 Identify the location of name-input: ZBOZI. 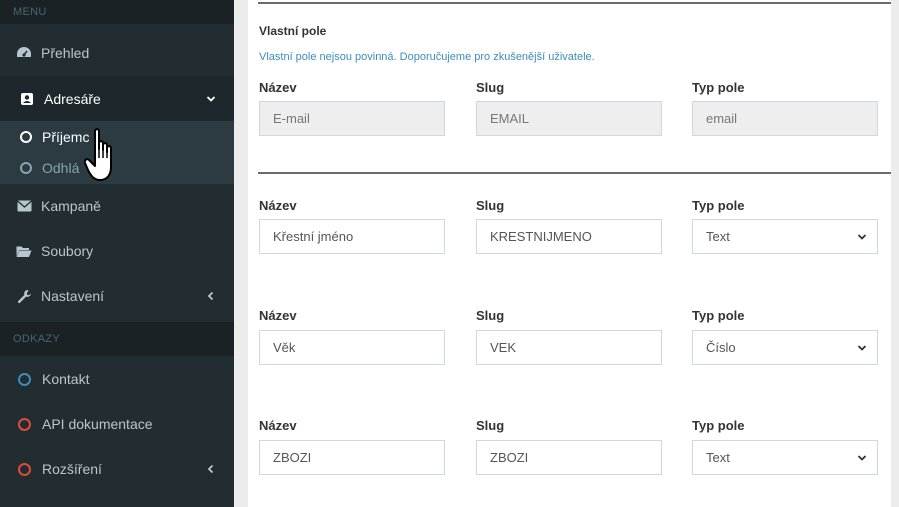
(352, 457).